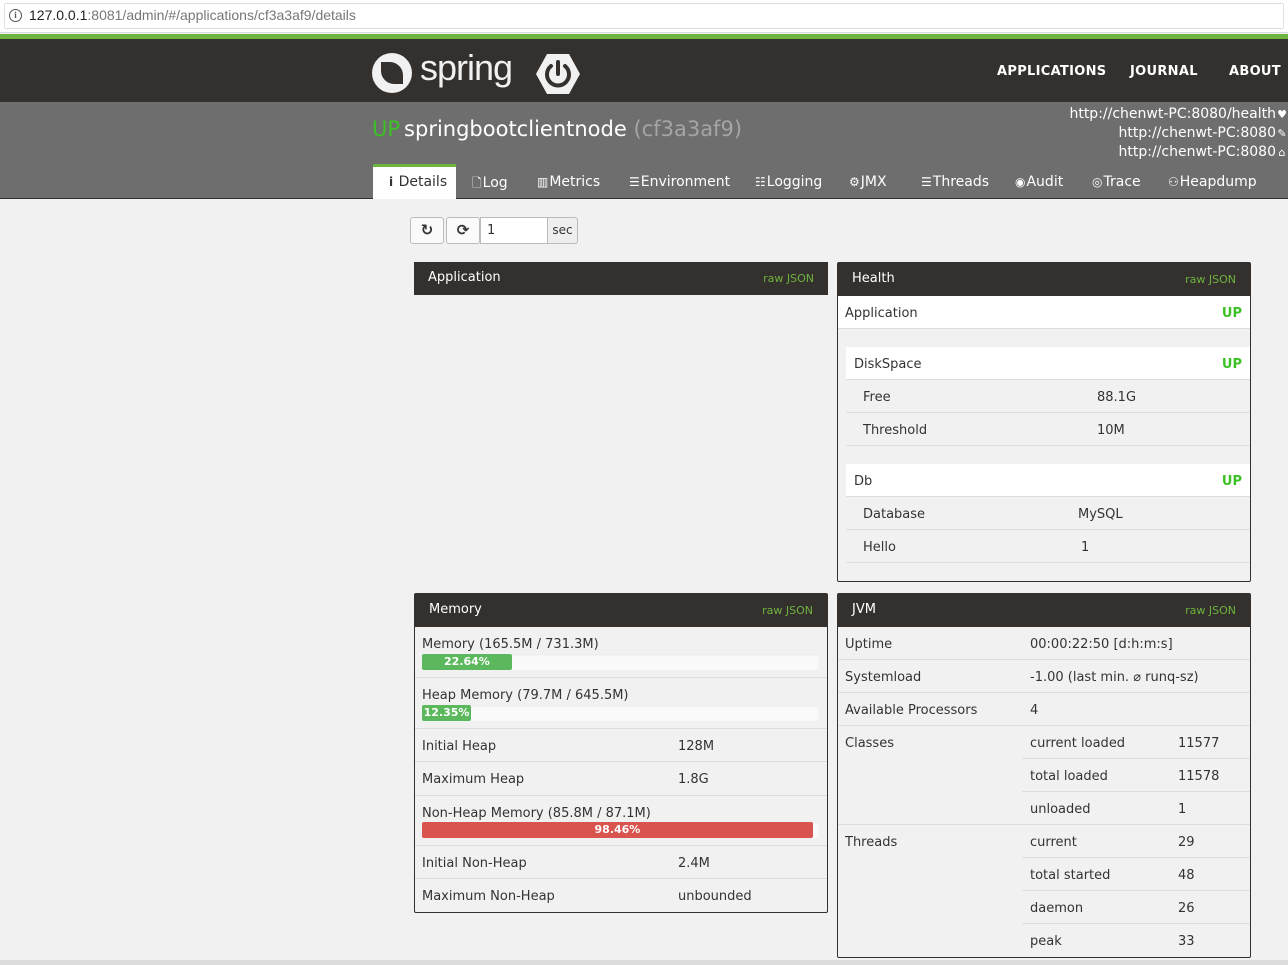 This screenshot has height=965, width=1288. I want to click on panel-title: Memory, so click(455, 609).